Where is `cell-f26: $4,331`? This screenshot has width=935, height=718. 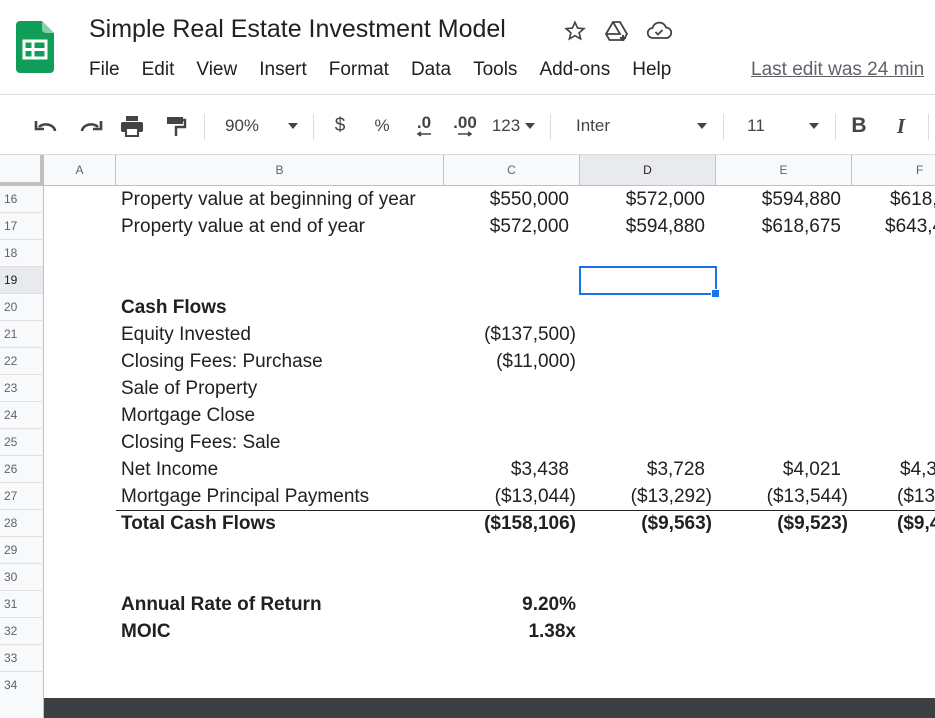
cell-f26: $4,331 is located at coordinates (917, 469).